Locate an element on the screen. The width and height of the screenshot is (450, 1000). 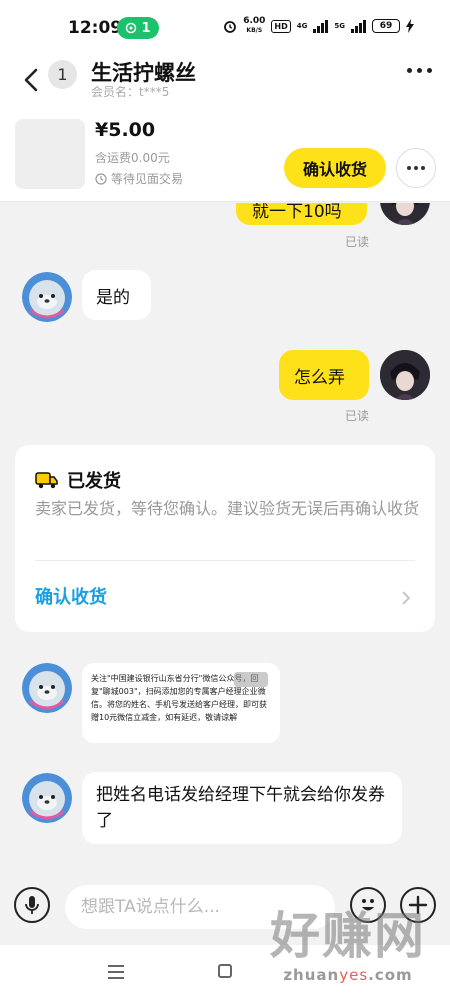
hotspot-count: 1 is located at coordinates (146, 28).